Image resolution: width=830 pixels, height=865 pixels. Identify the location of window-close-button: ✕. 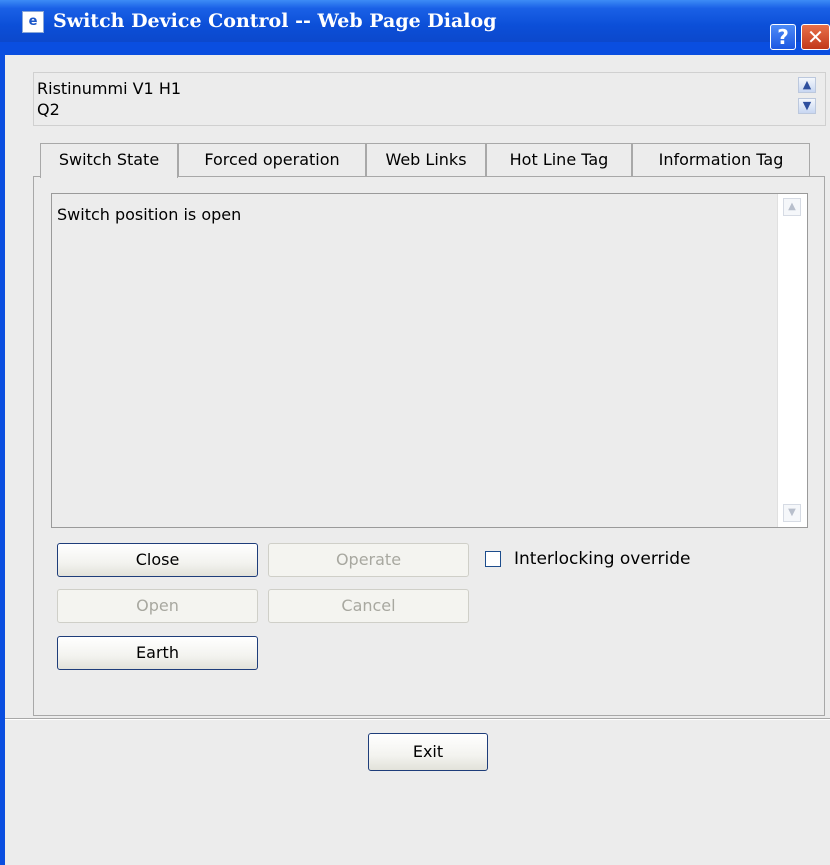
(815, 37).